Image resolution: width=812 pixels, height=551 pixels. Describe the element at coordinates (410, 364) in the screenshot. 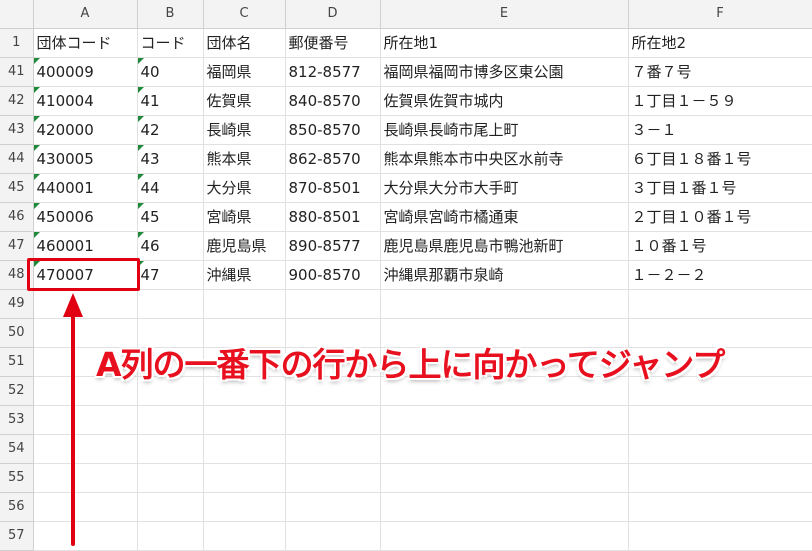

I see `annotation-callout: A列の一番下の行から上に向かってジャンプ` at that location.